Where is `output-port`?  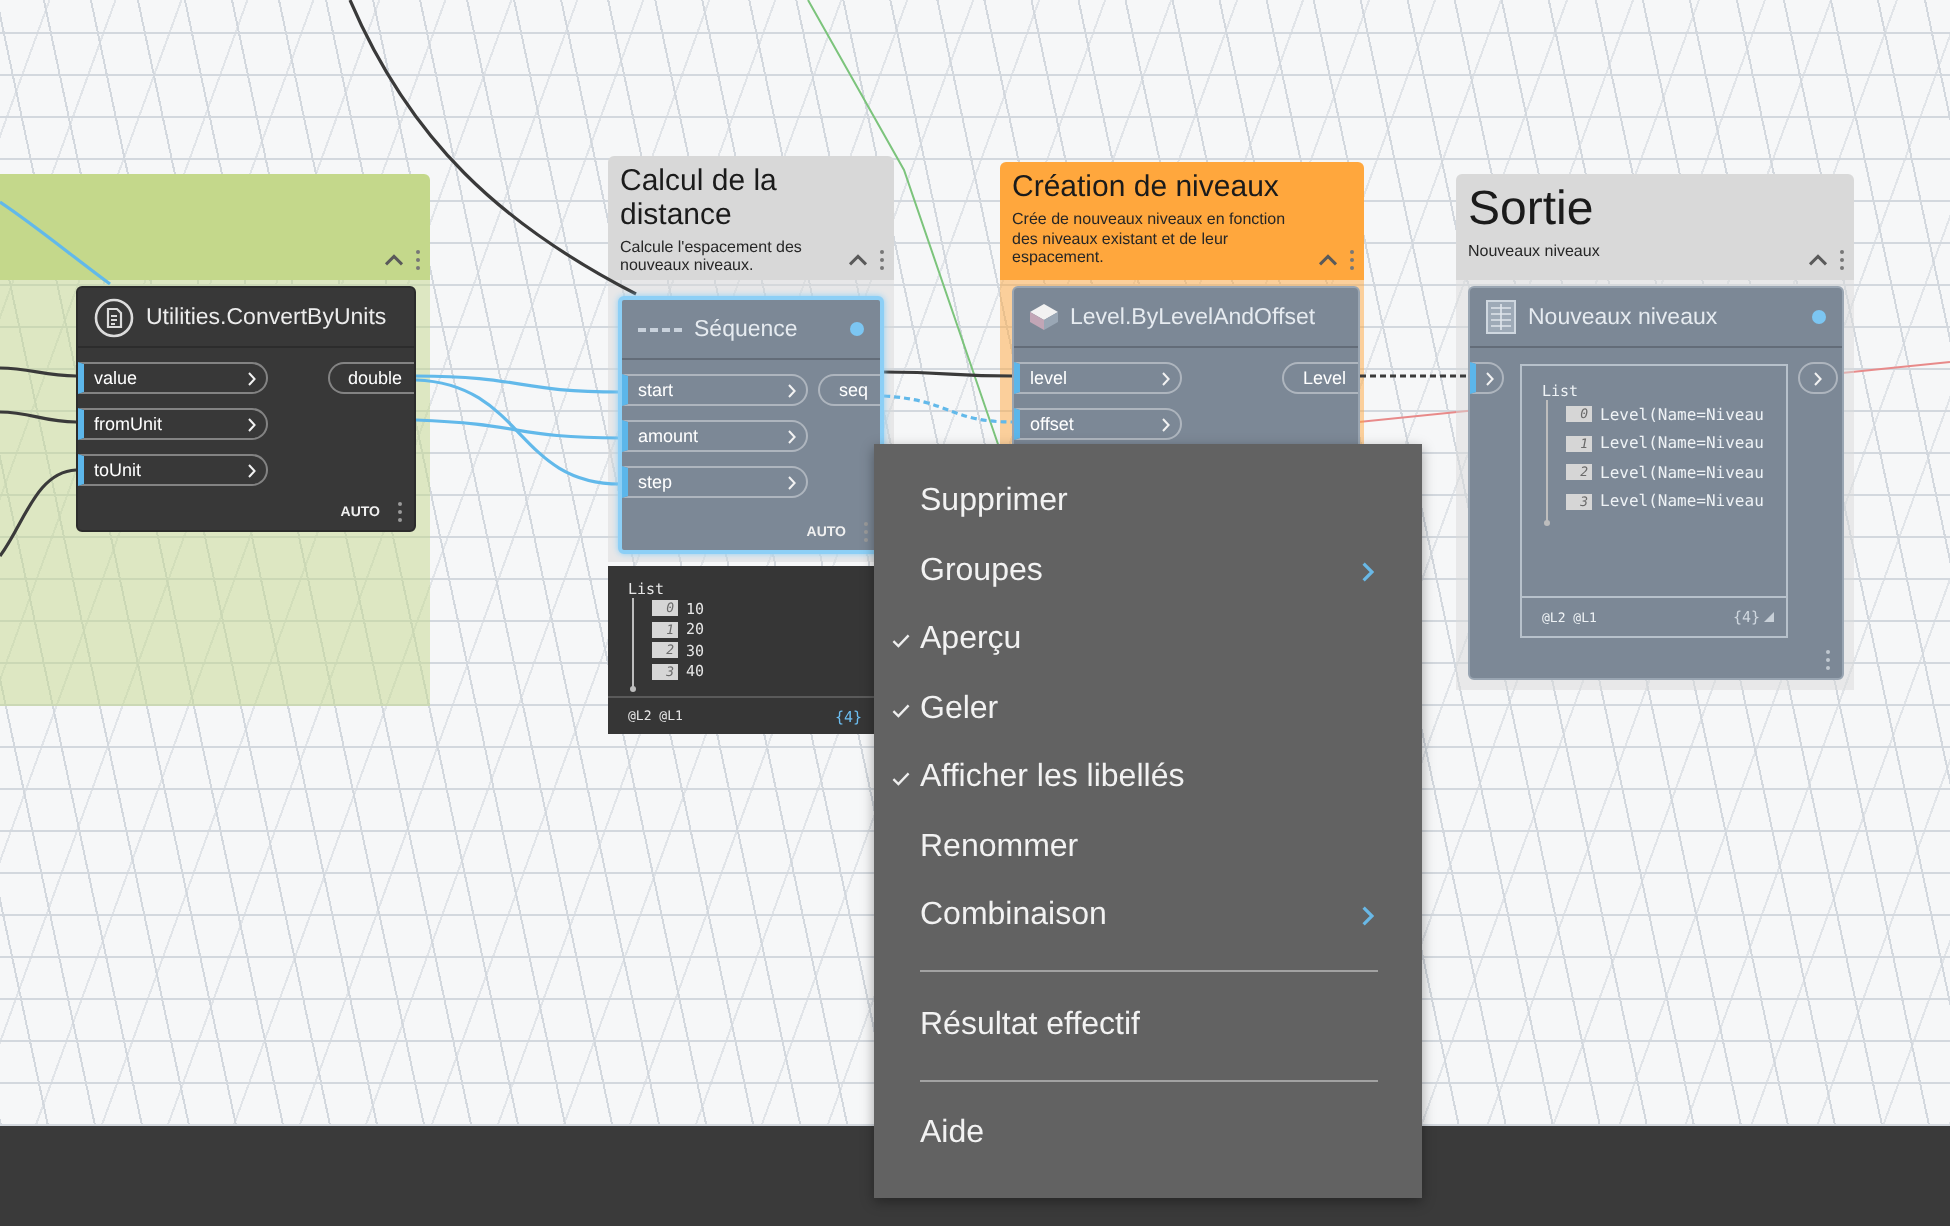 output-port is located at coordinates (1818, 378).